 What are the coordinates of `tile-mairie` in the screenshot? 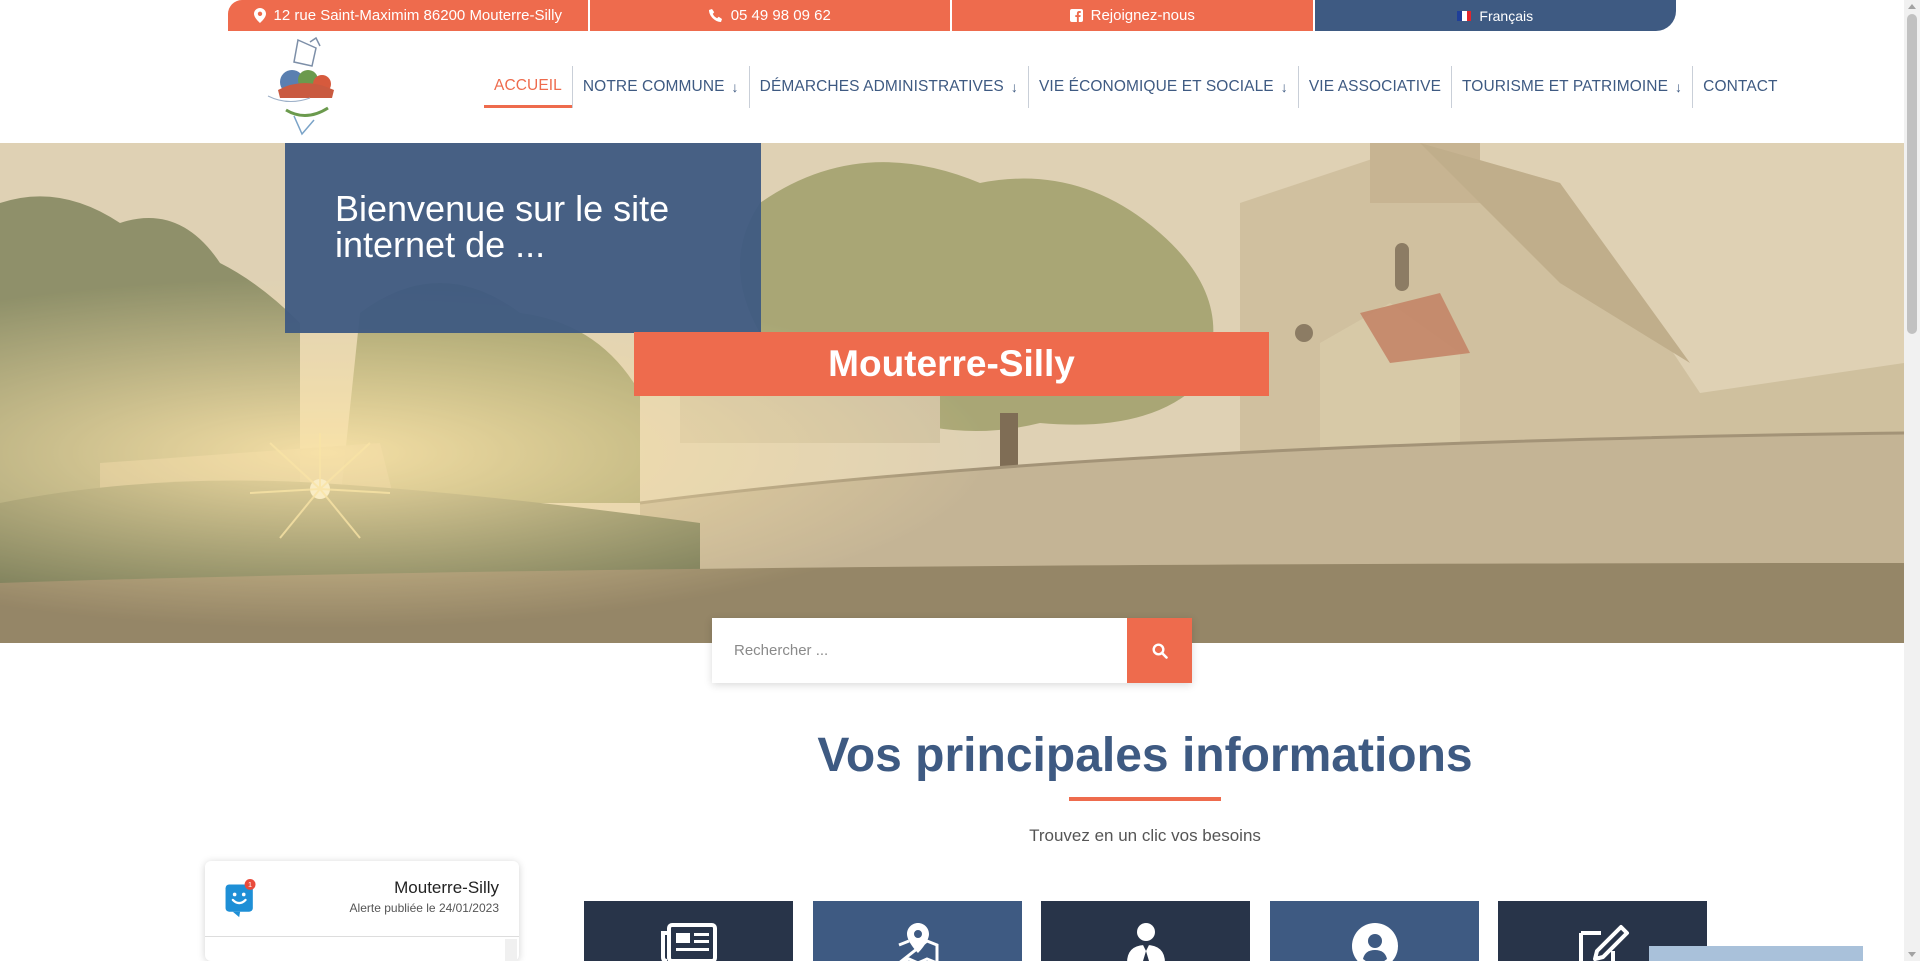 It's located at (1145, 931).